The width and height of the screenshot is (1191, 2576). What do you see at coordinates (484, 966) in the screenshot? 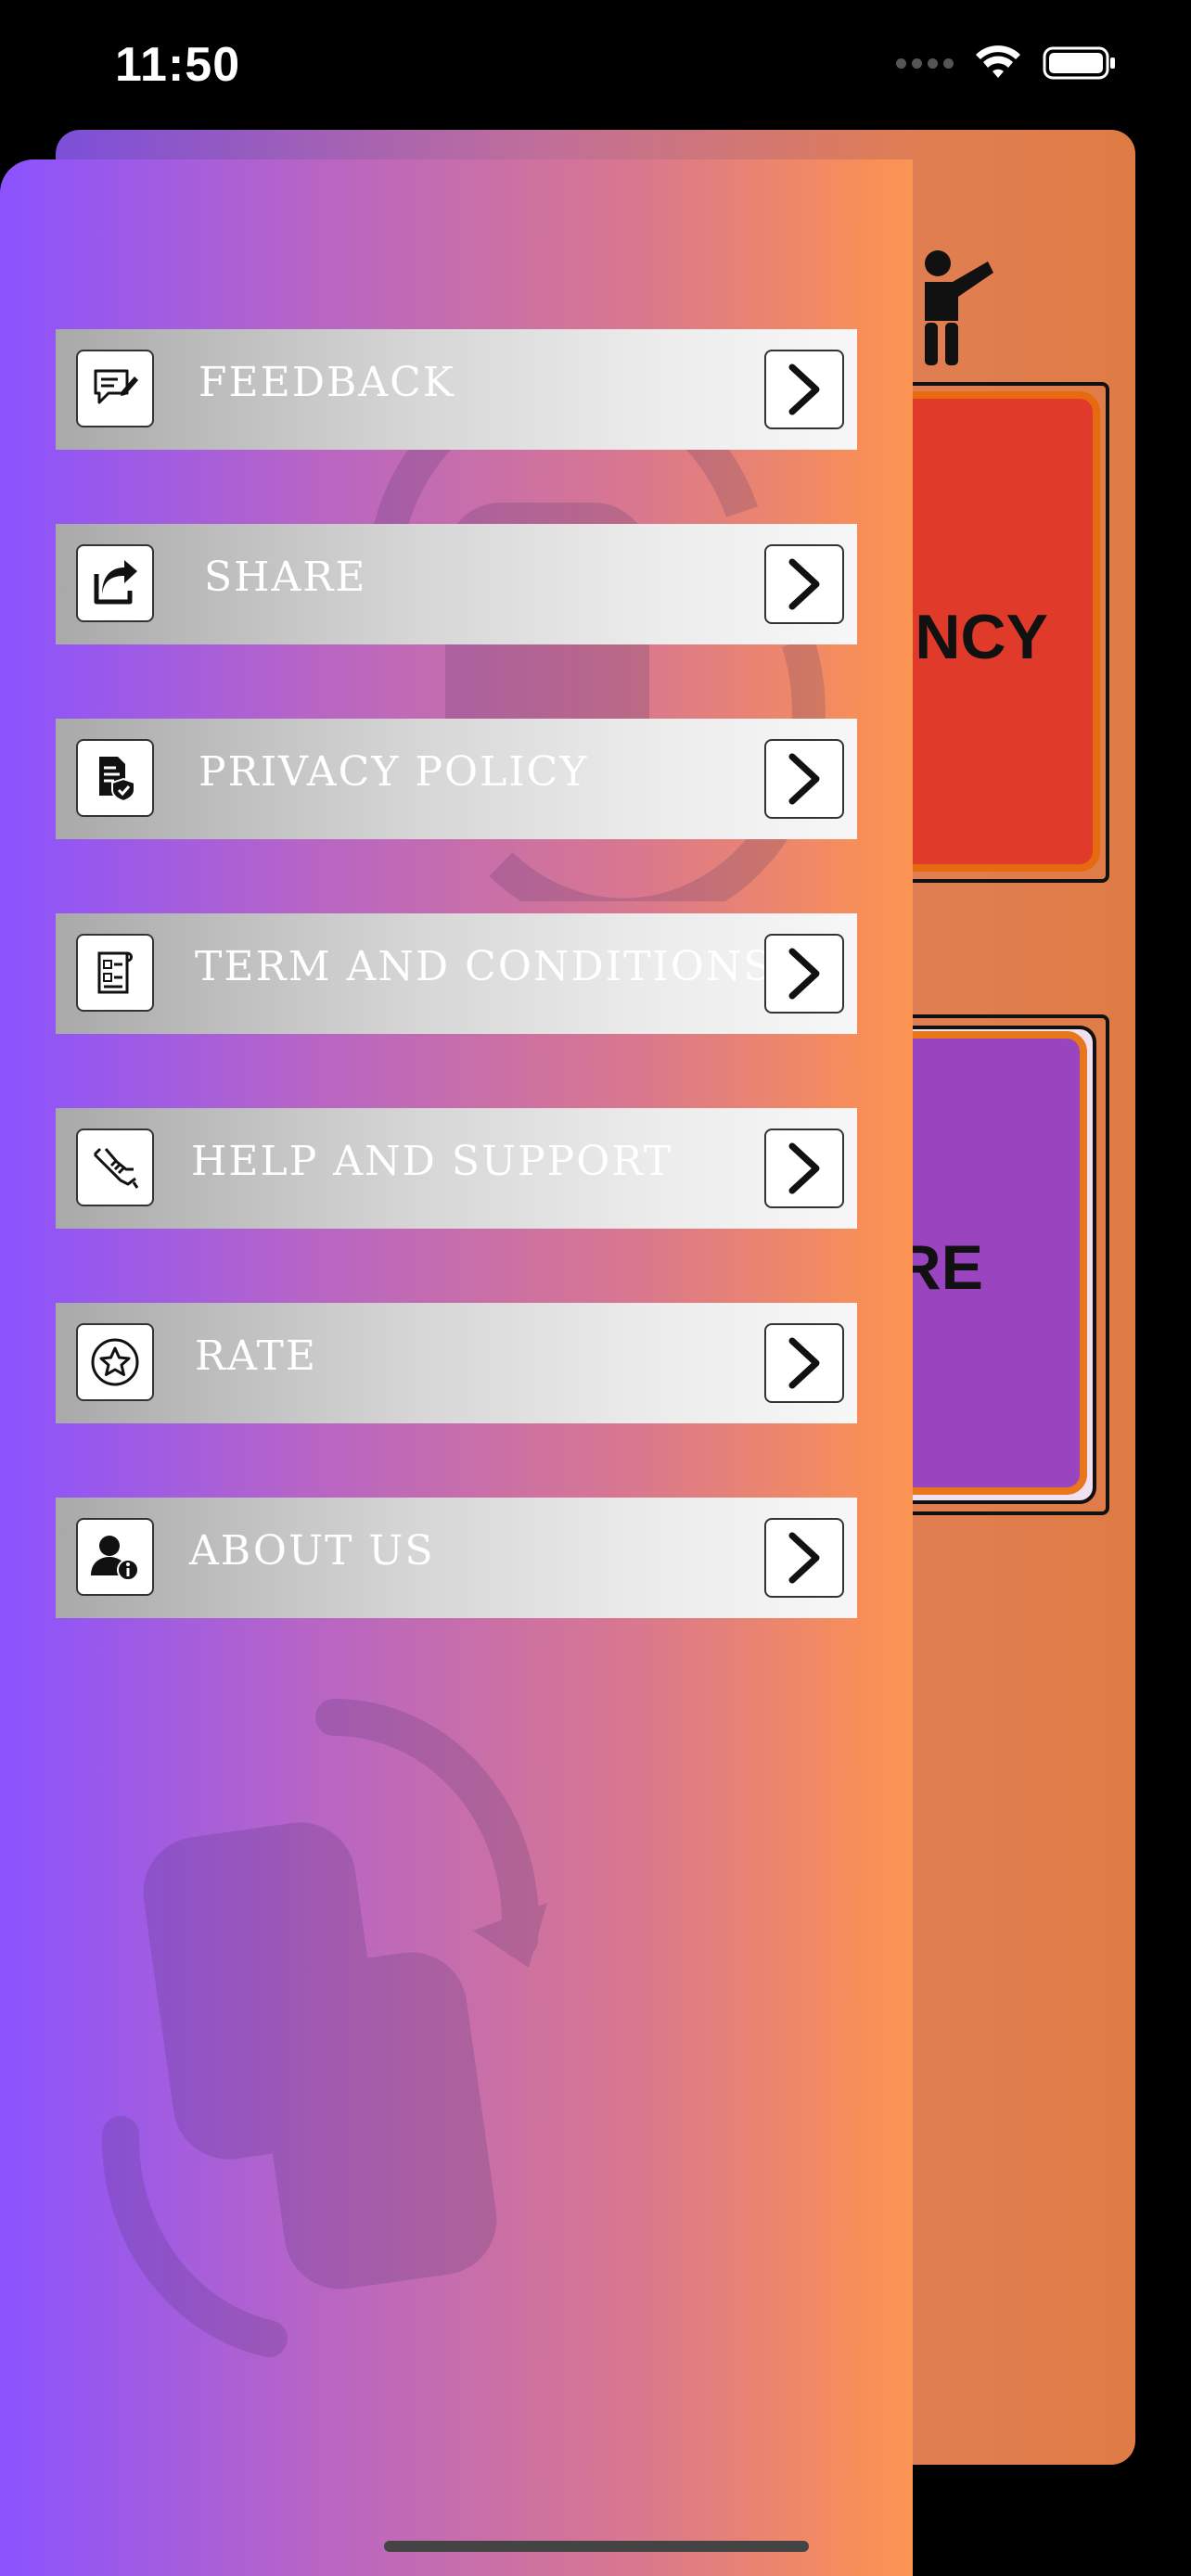
I see `menu-item-label: TERM AND CONDITIONS` at bounding box center [484, 966].